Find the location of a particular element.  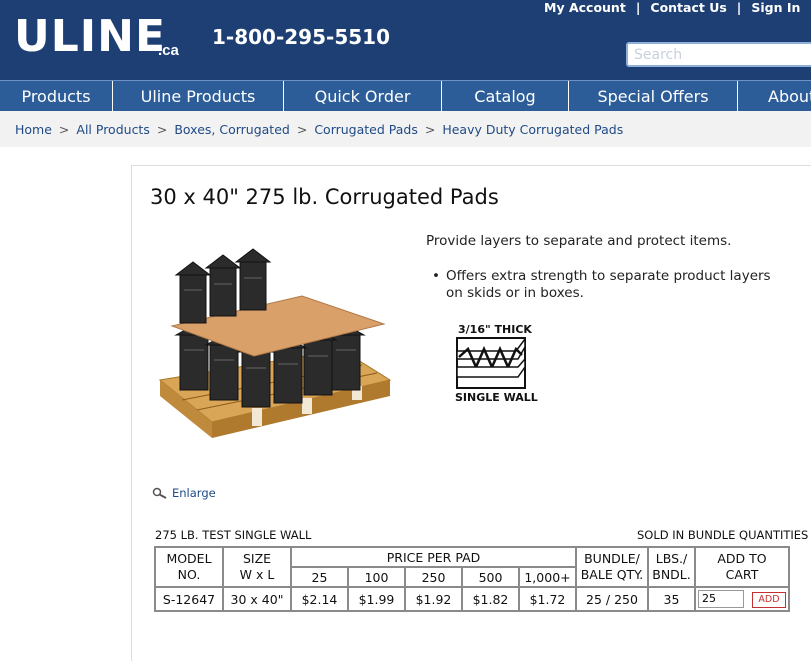

tier-header: 500 is located at coordinates (490, 577).